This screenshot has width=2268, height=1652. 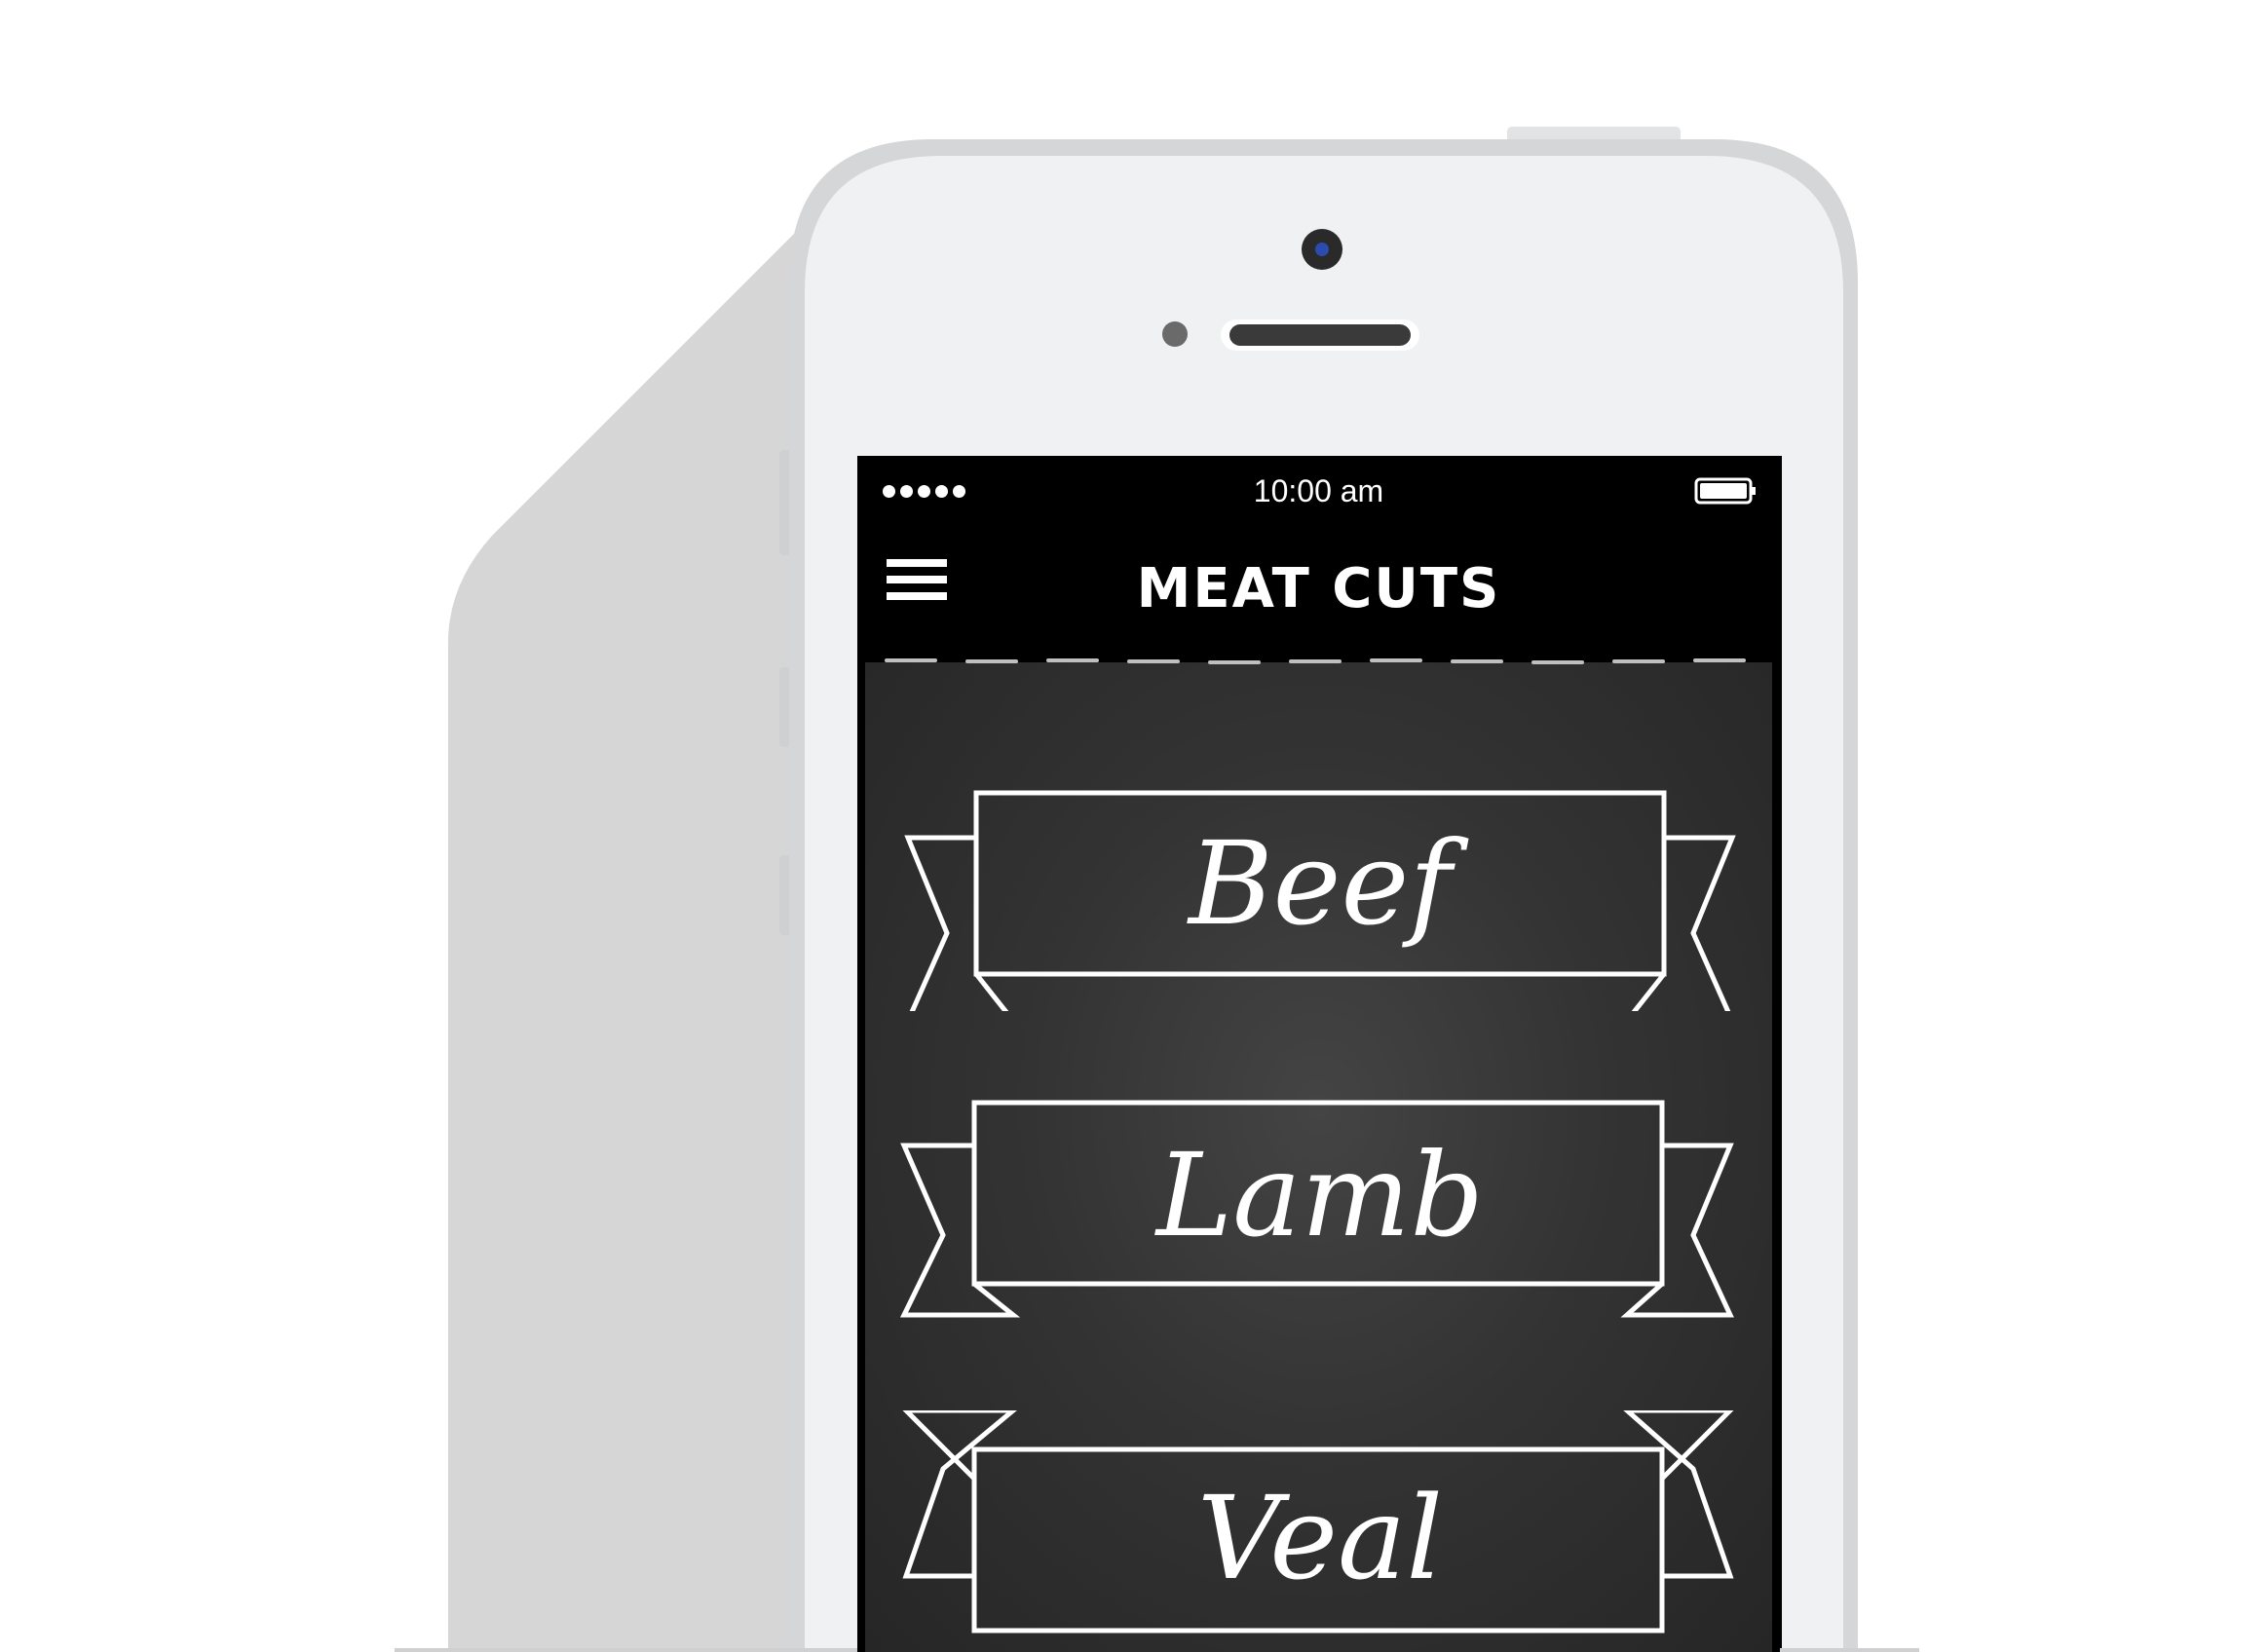 I want to click on banner-veal: Veal, so click(x=1320, y=1521).